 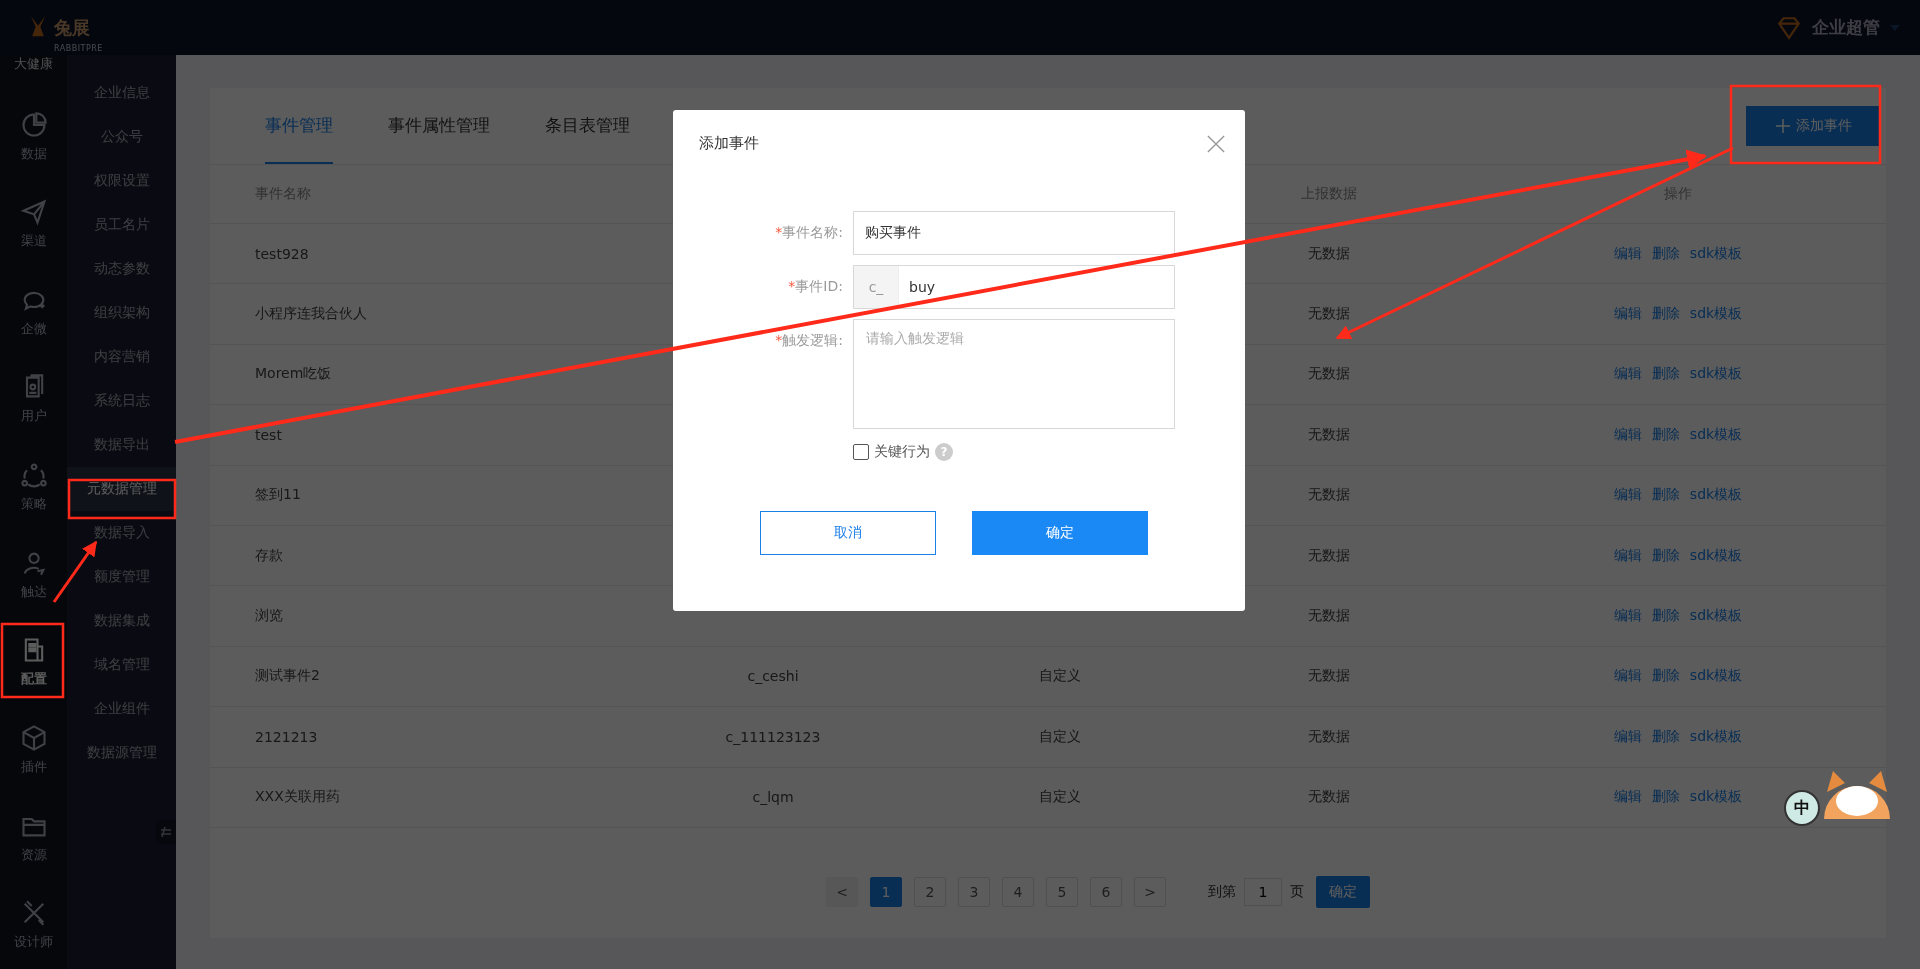 What do you see at coordinates (268, 434) in the screenshot?
I see `table-cell-text: test` at bounding box center [268, 434].